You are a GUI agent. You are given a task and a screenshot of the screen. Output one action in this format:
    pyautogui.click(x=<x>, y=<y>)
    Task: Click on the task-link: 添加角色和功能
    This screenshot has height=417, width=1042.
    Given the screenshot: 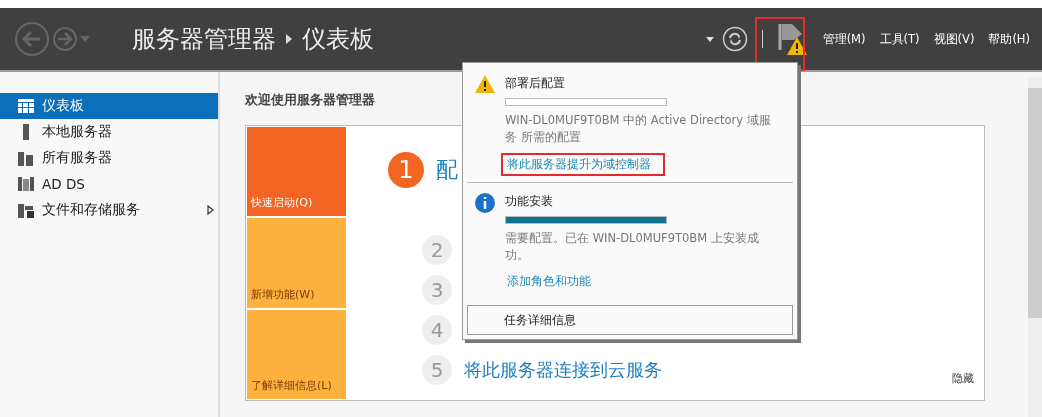 What is the action you would take?
    pyautogui.click(x=549, y=281)
    